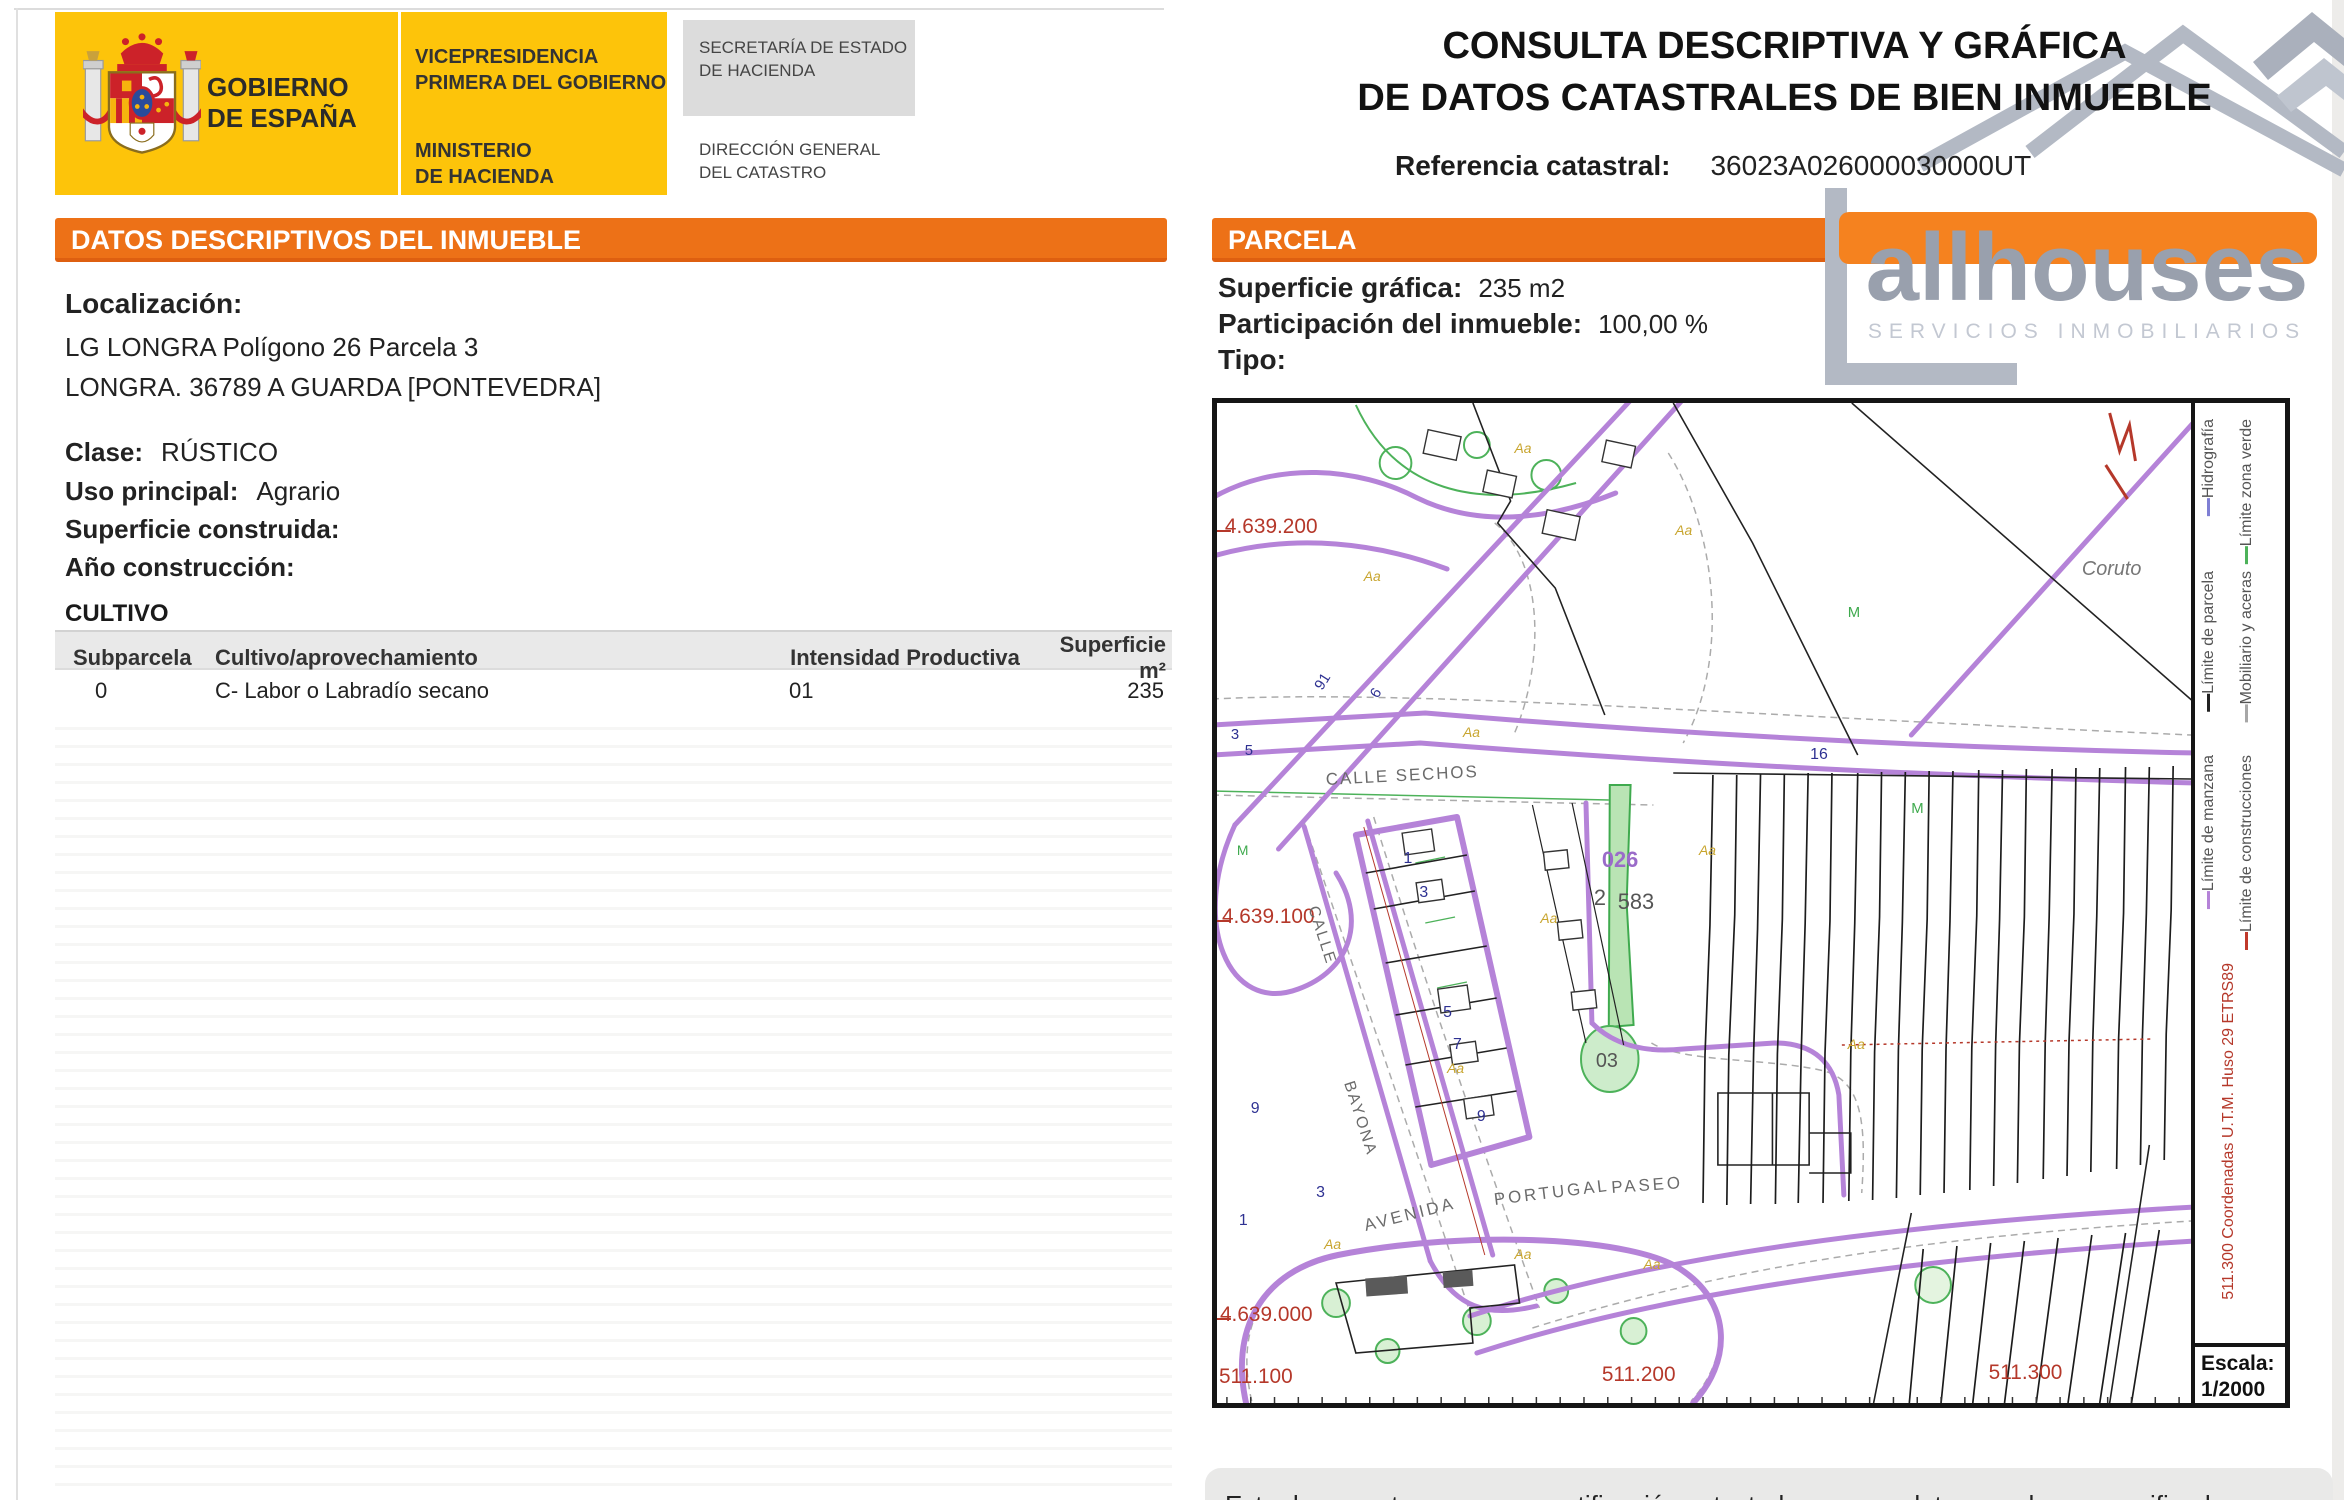 The height and width of the screenshot is (1500, 2344). I want to click on participacion-value: 100,00 %, so click(1653, 324).